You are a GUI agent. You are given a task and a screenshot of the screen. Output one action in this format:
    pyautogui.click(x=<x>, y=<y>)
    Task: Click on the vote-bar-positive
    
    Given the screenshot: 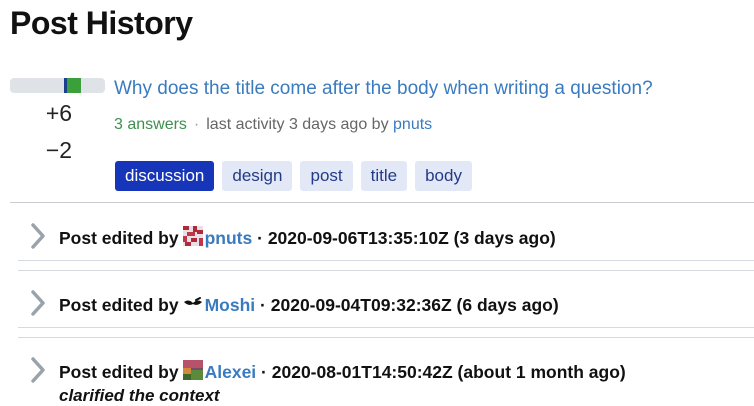 What is the action you would take?
    pyautogui.click(x=74, y=85)
    